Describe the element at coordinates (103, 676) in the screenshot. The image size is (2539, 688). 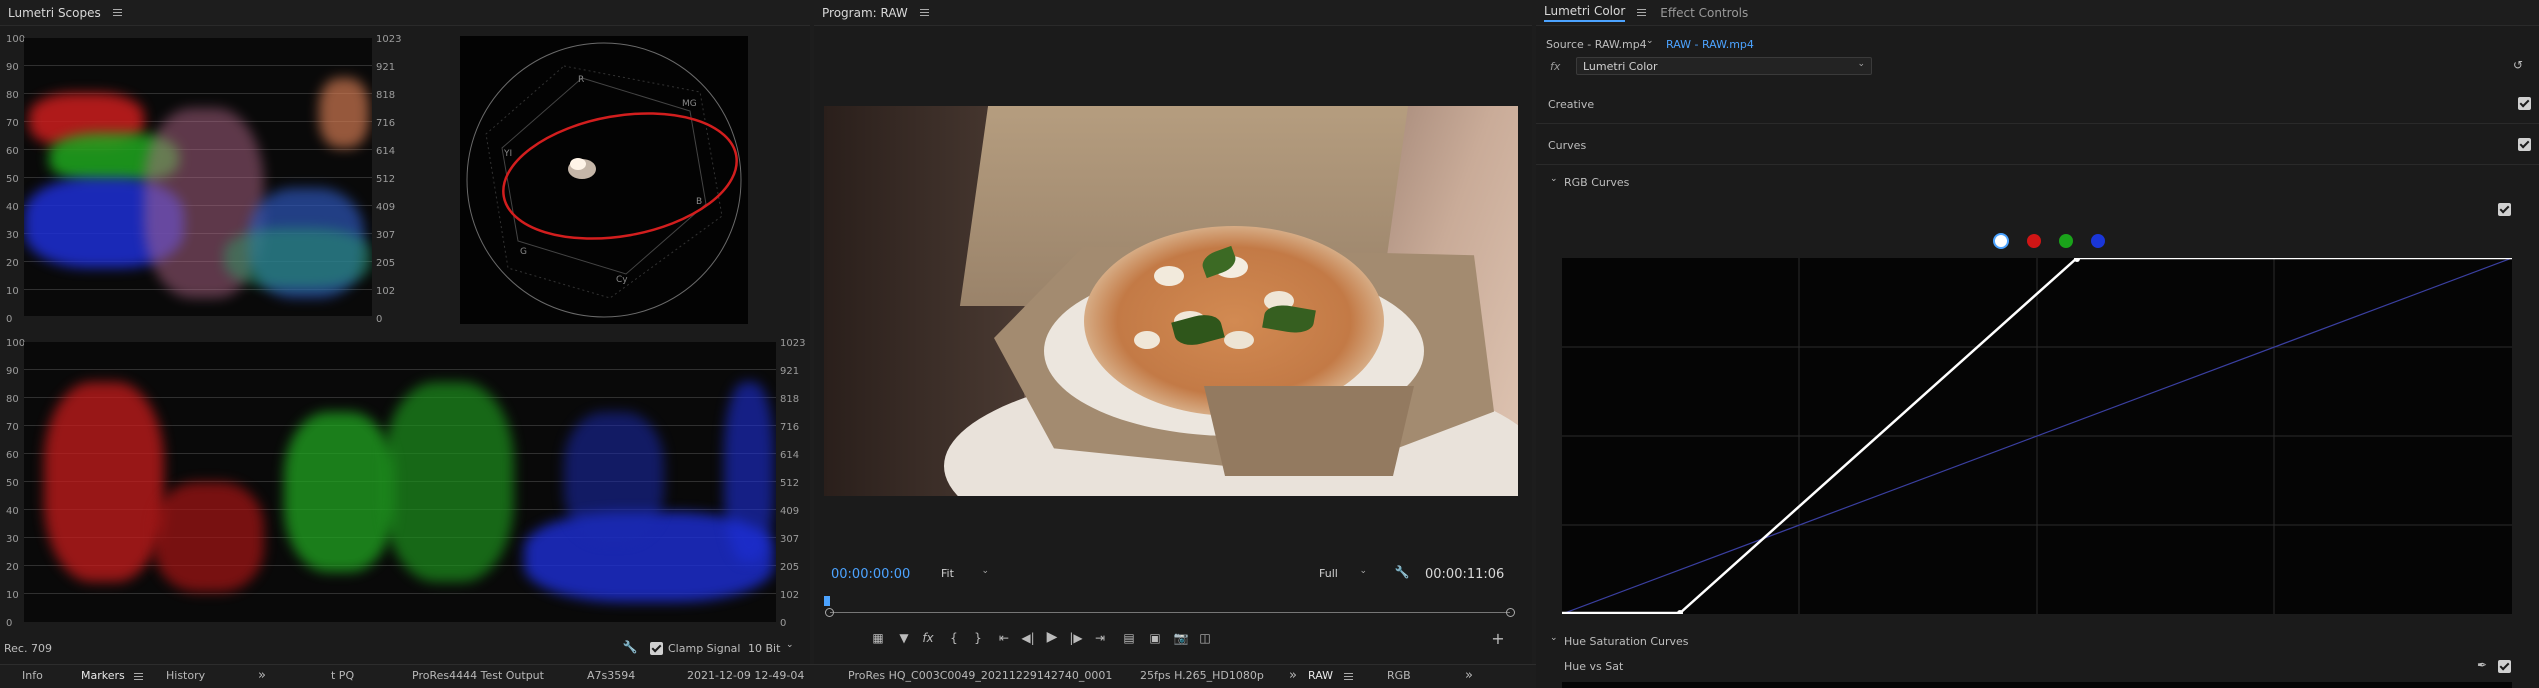
I see `tab-markers: Markers` at that location.